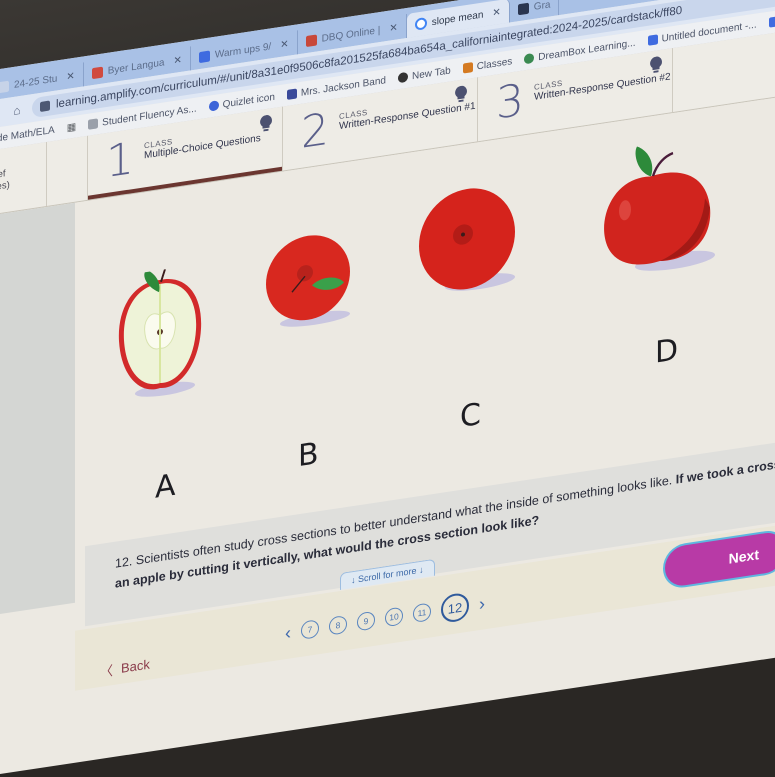  What do you see at coordinates (665, 294) in the screenshot?
I see `option-d: D` at bounding box center [665, 294].